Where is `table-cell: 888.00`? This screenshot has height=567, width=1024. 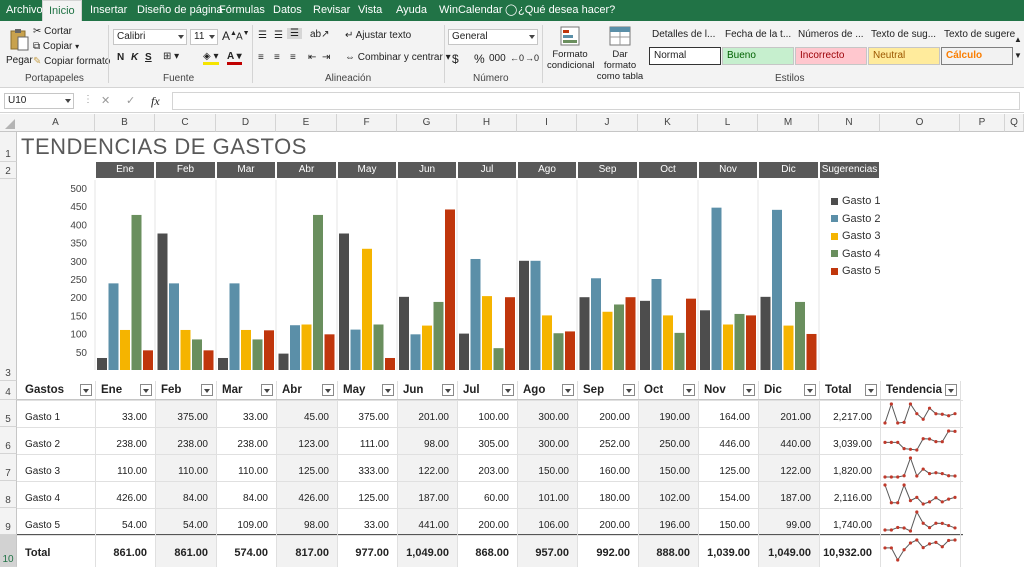 table-cell: 888.00 is located at coordinates (668, 553).